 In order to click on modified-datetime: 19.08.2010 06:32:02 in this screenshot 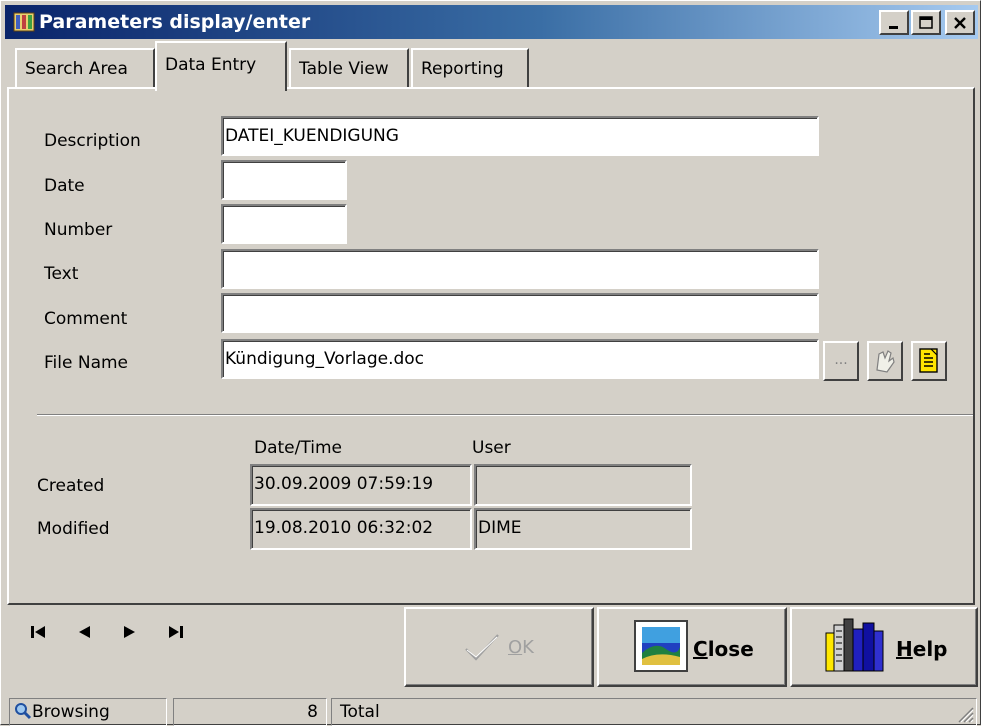, I will do `click(361, 529)`.